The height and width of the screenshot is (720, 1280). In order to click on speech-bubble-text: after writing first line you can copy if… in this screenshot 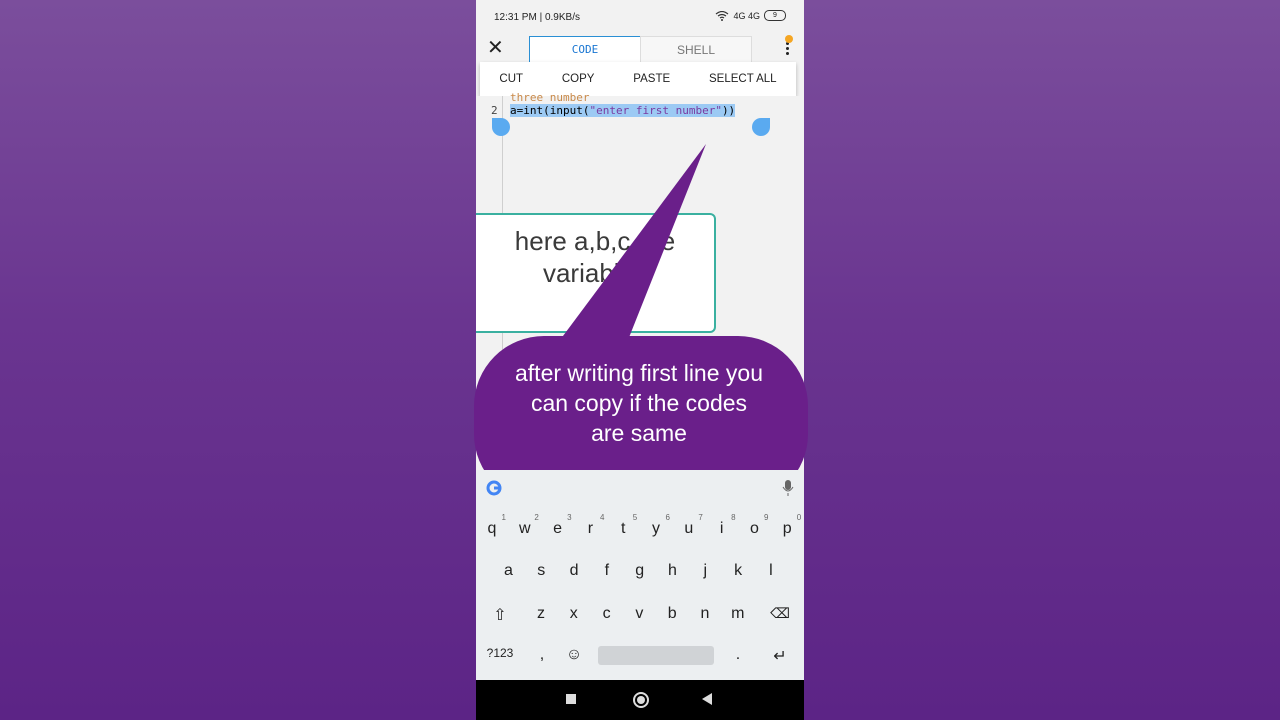, I will do `click(639, 403)`.